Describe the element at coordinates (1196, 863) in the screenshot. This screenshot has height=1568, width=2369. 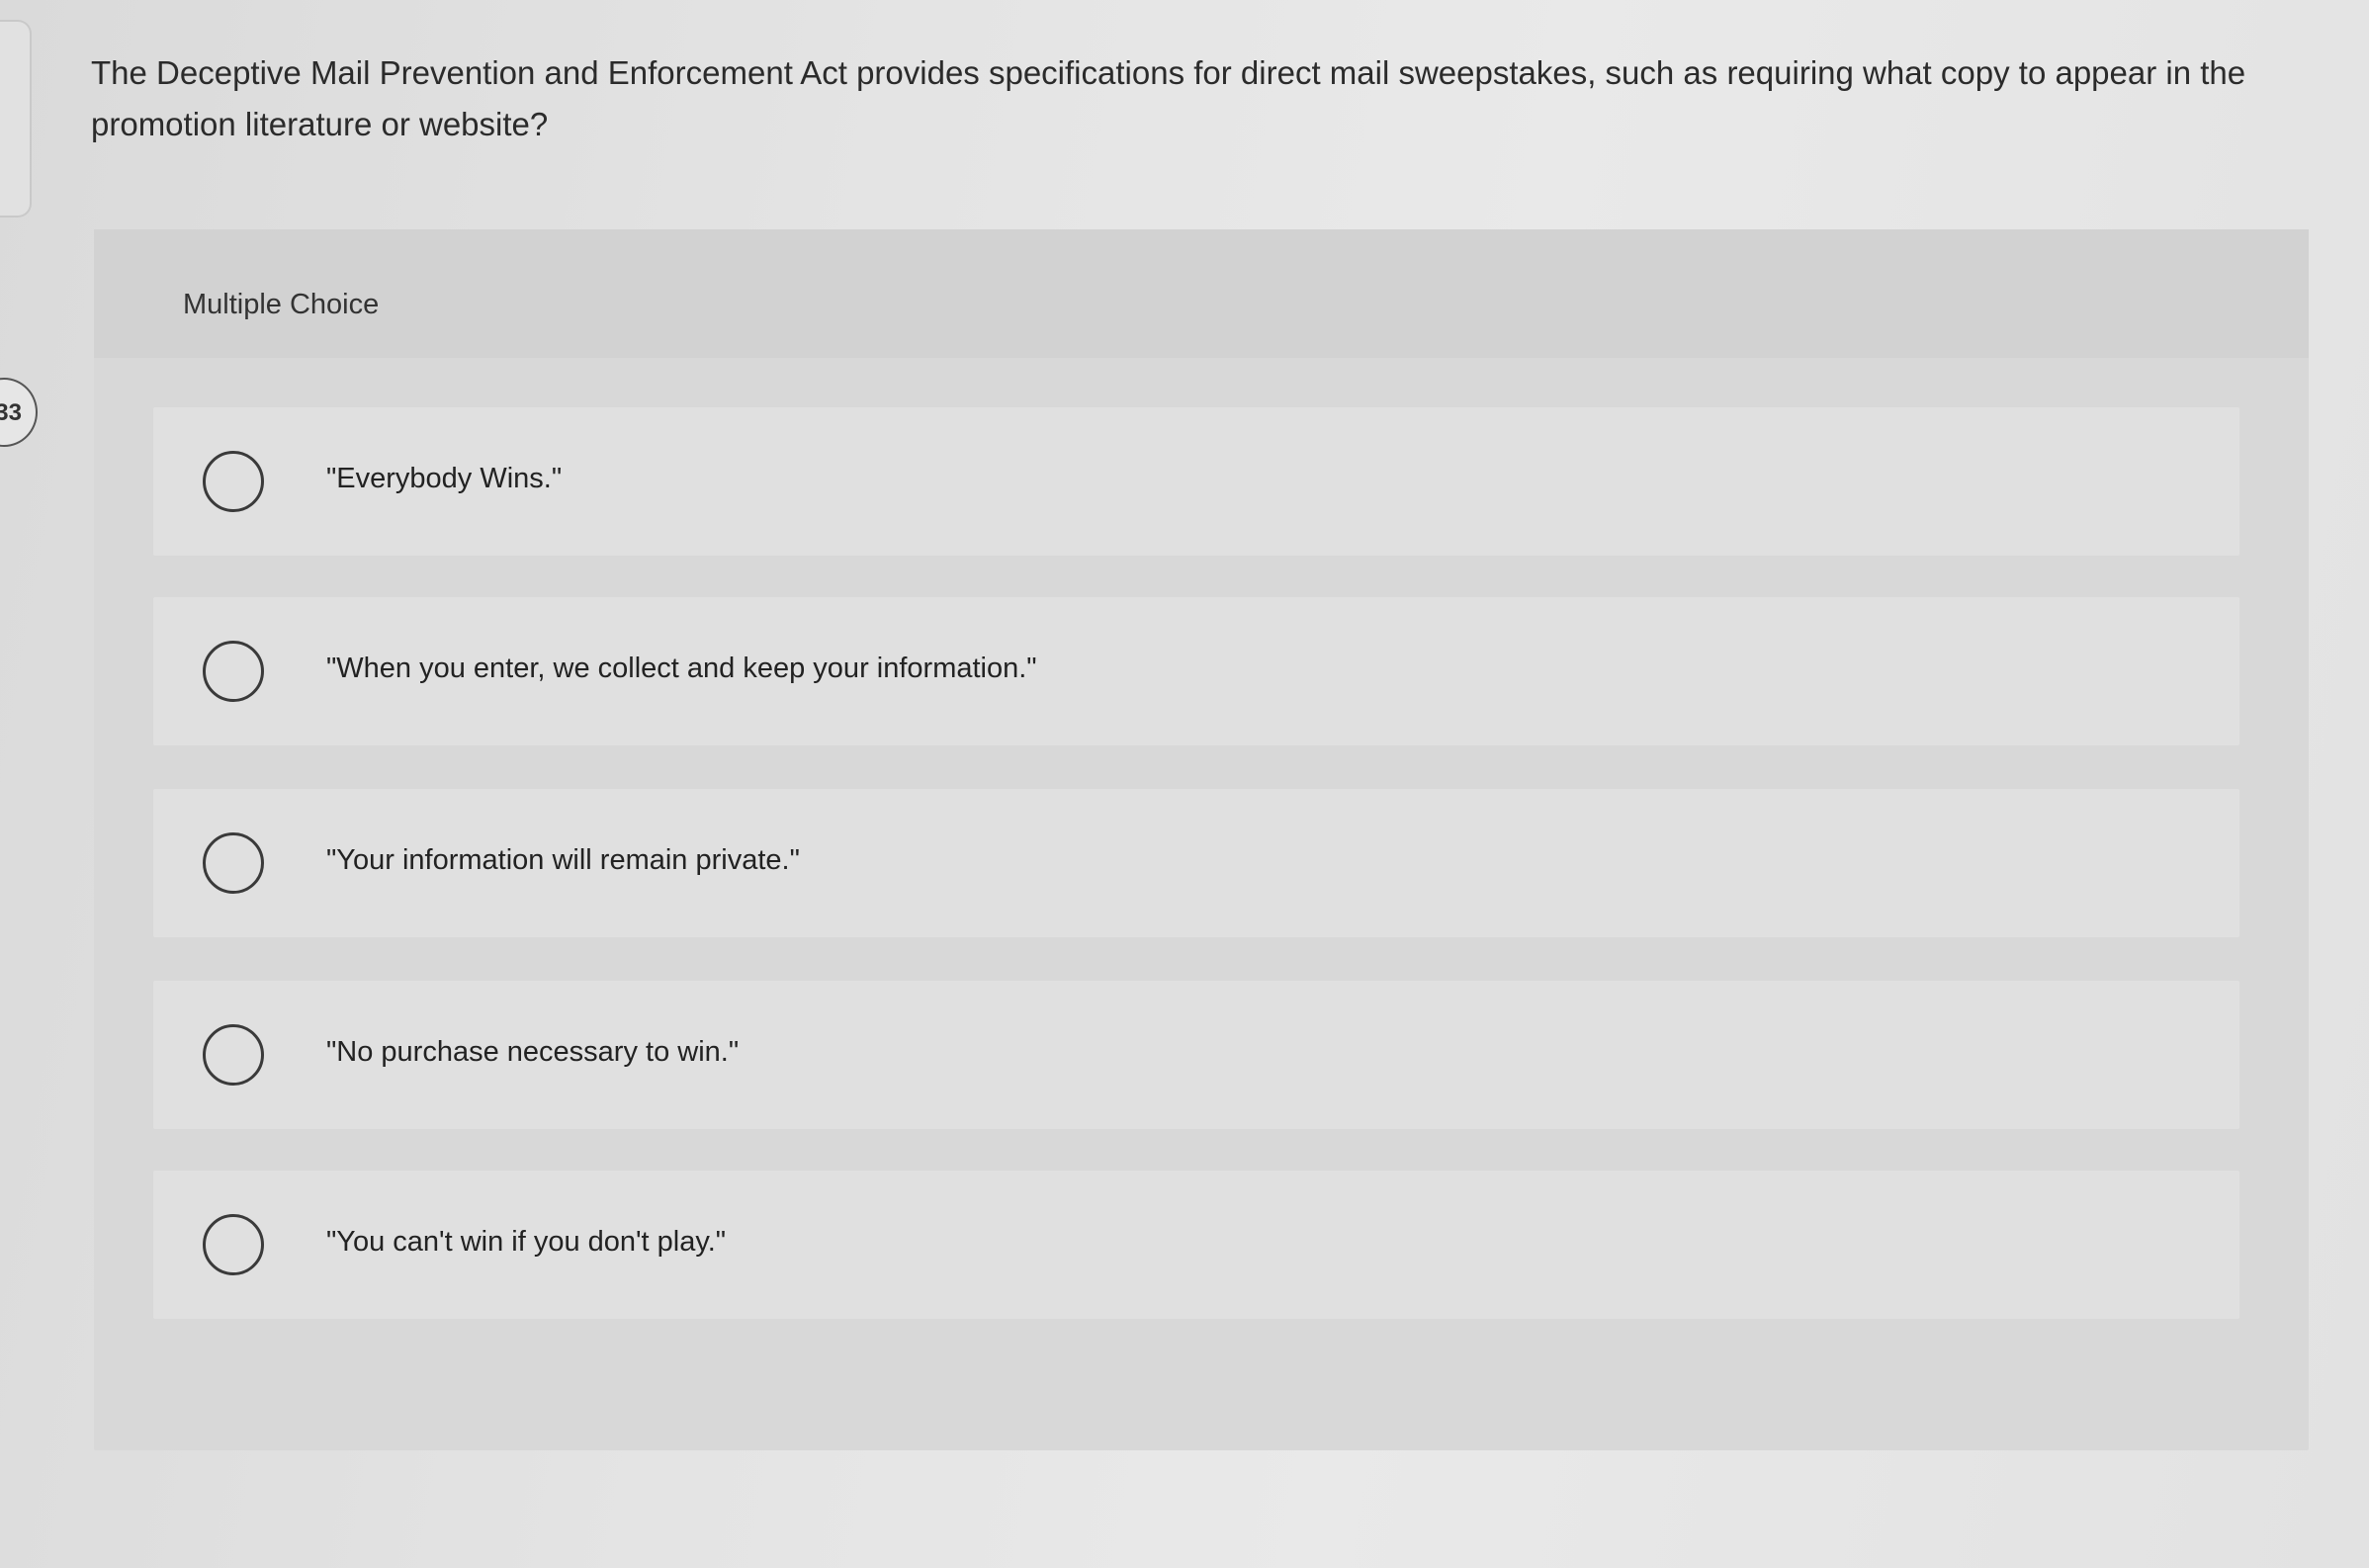
I see `answer-option-3: "Your information will remain private."` at that location.